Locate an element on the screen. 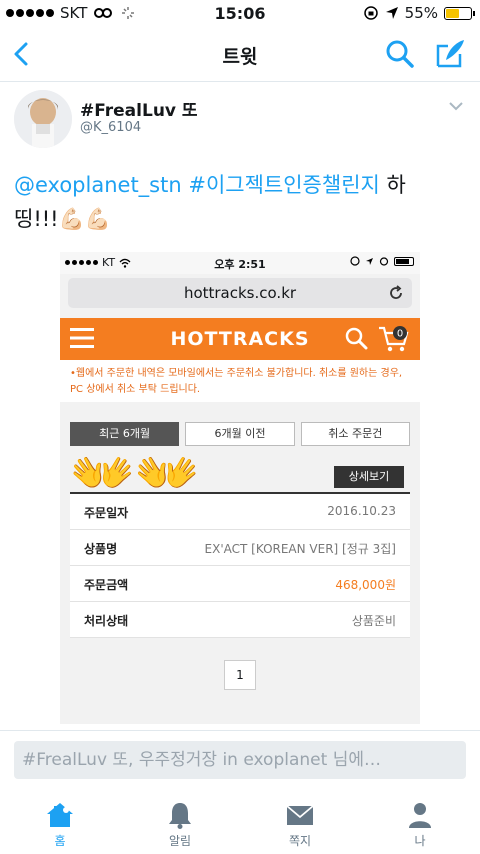 Image resolution: width=480 pixels, height=854 pixels. embedded-tab-older: 6개월 이전 is located at coordinates (240, 434).